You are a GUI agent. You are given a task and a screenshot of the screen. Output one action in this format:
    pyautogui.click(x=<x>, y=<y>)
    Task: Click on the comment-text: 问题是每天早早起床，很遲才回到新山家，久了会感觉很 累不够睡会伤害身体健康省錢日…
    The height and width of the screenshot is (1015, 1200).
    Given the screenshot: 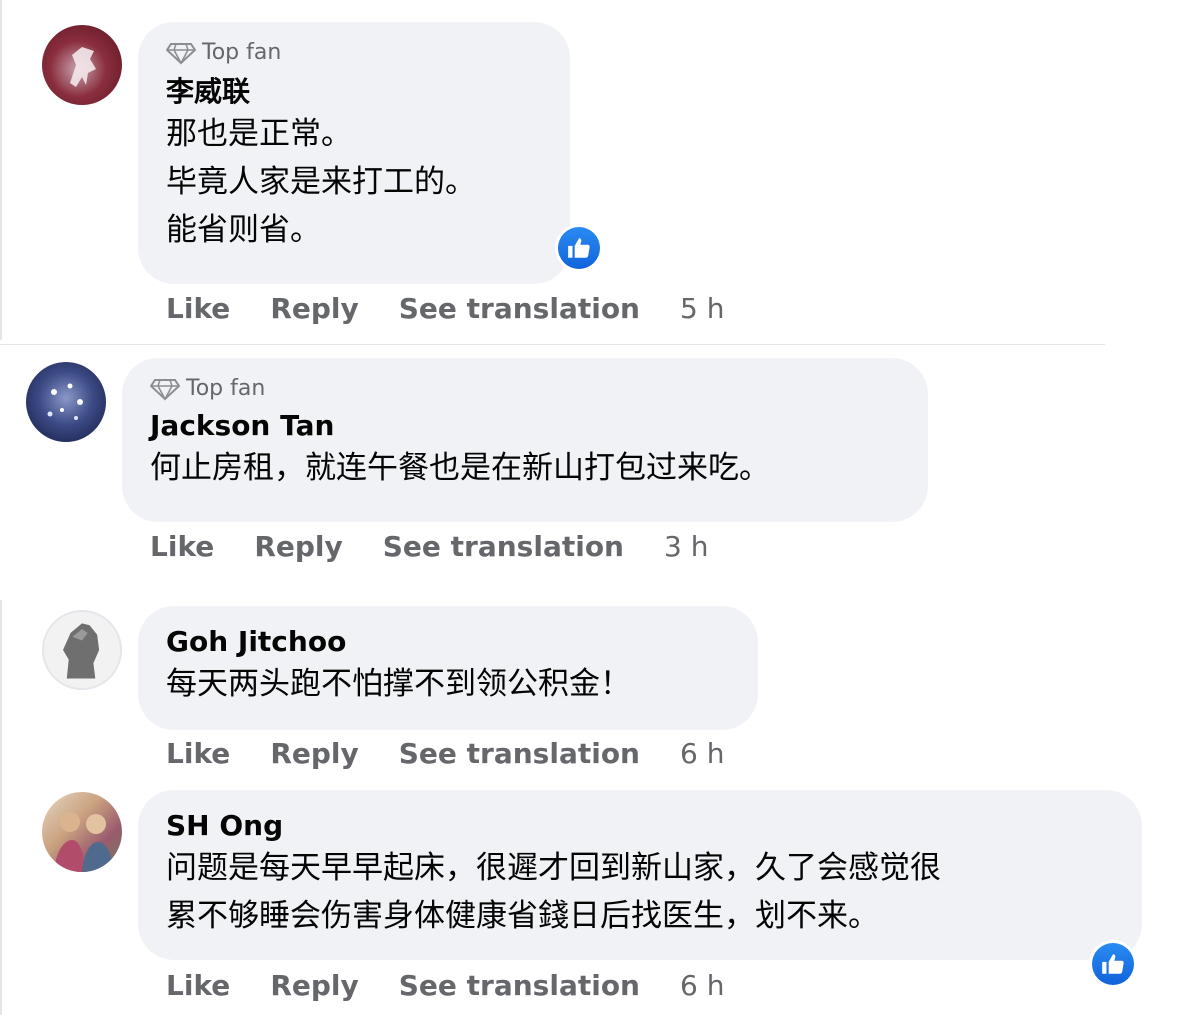 What is the action you would take?
    pyautogui.click(x=553, y=892)
    